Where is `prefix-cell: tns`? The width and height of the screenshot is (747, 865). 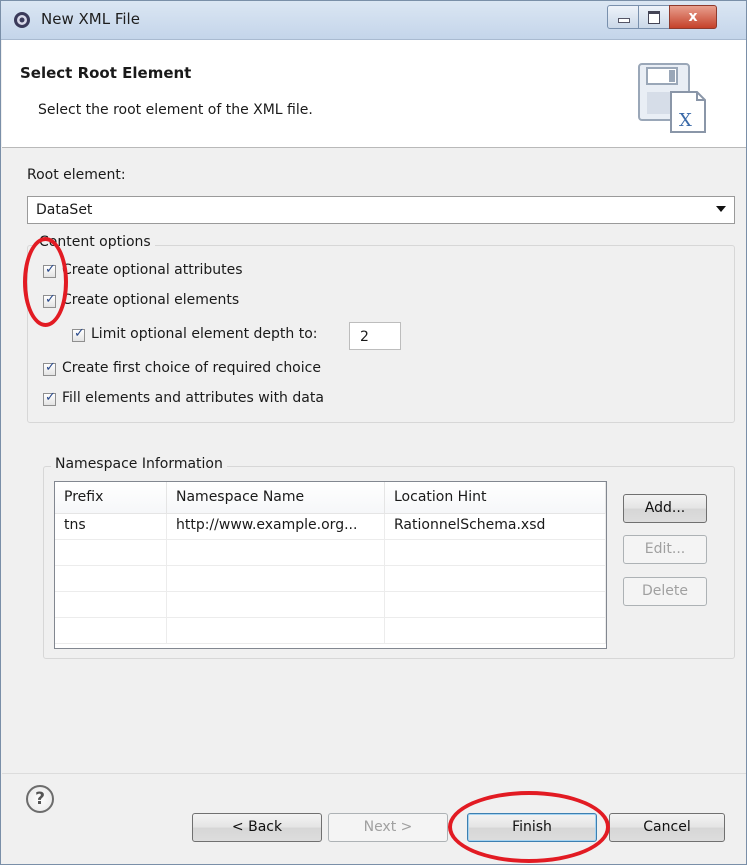 prefix-cell: tns is located at coordinates (111, 527).